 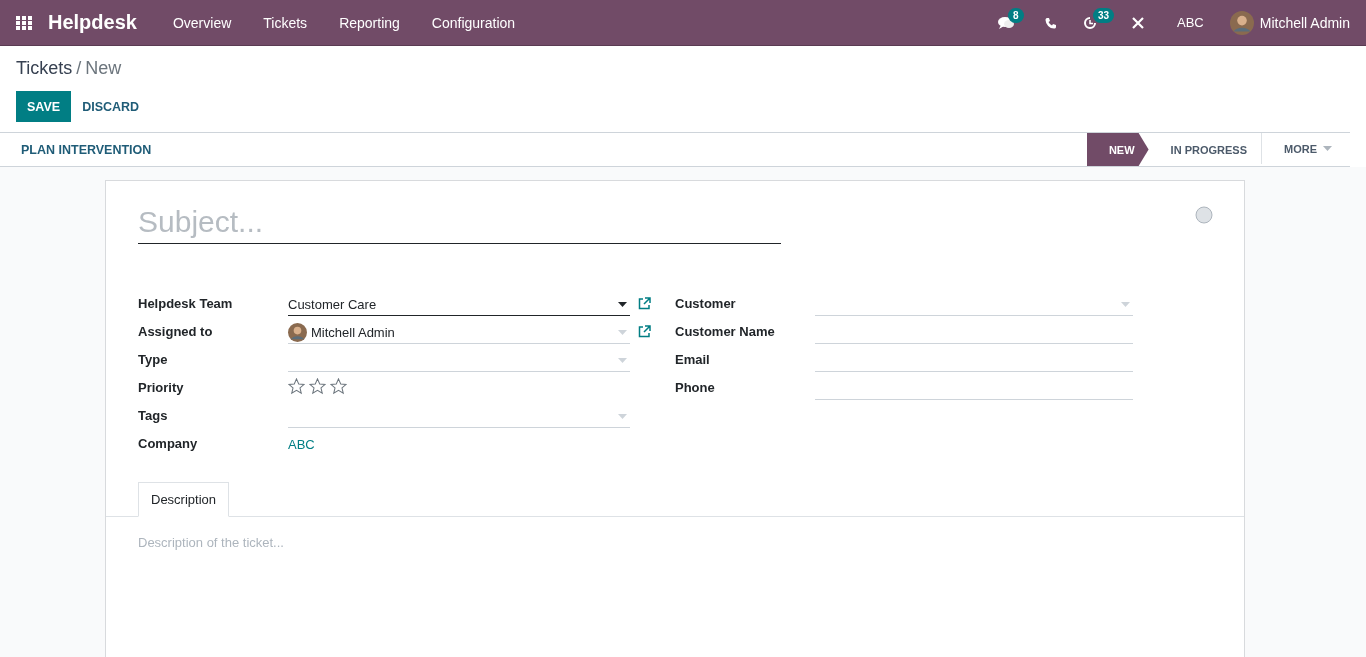 What do you see at coordinates (176, 332) in the screenshot?
I see `field-label: Assigned to` at bounding box center [176, 332].